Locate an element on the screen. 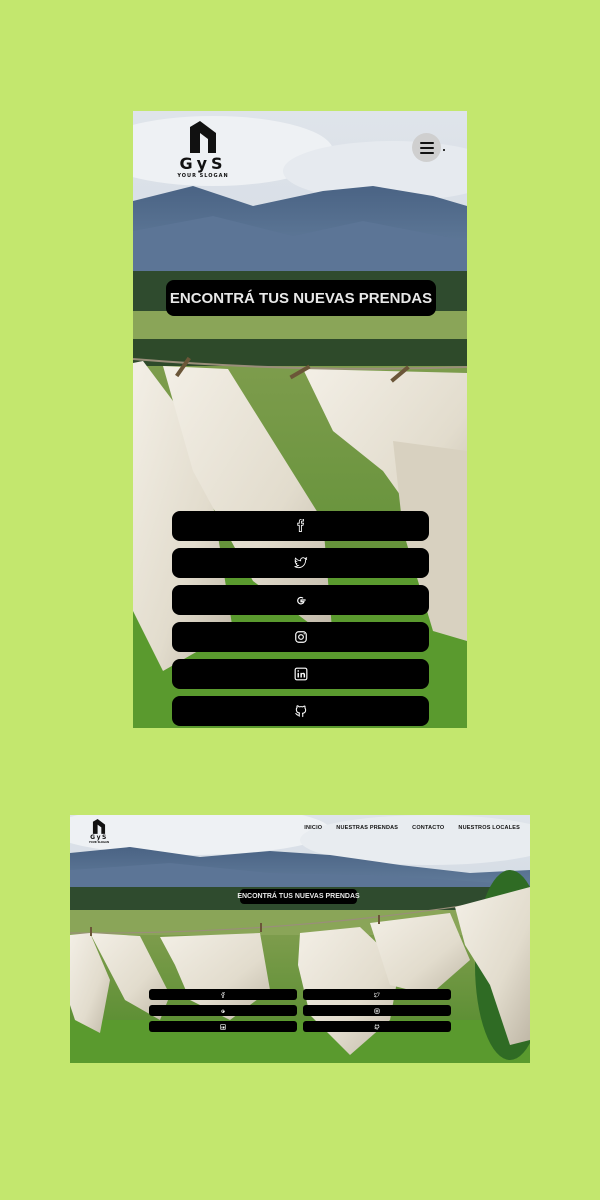 The image size is (600, 1200). hamburger-menu-button is located at coordinates (426, 147).